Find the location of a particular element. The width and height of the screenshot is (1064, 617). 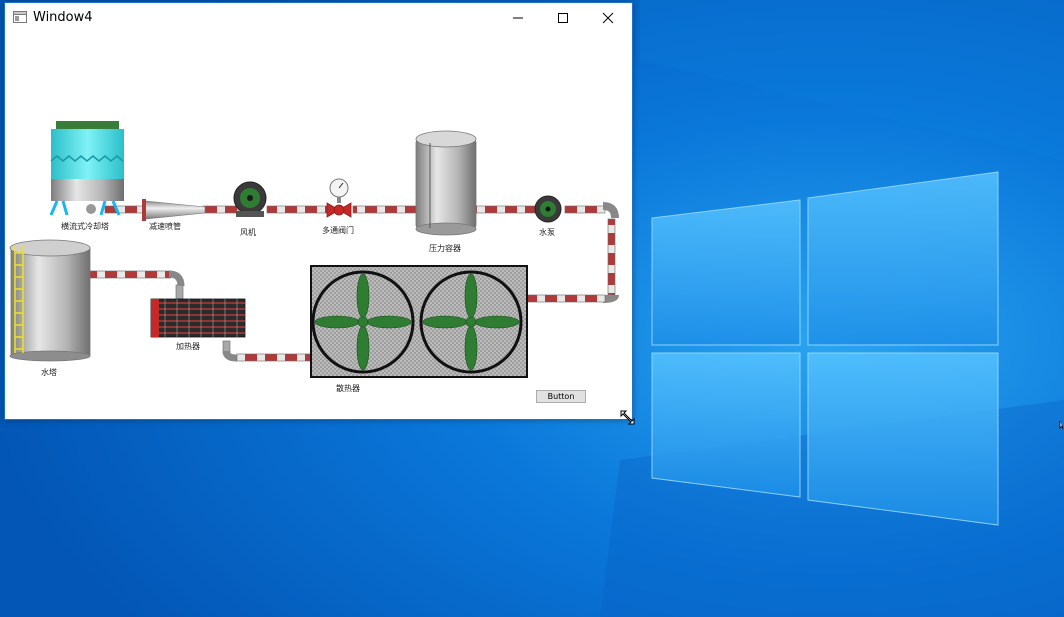

maximize-icon is located at coordinates (563, 18).